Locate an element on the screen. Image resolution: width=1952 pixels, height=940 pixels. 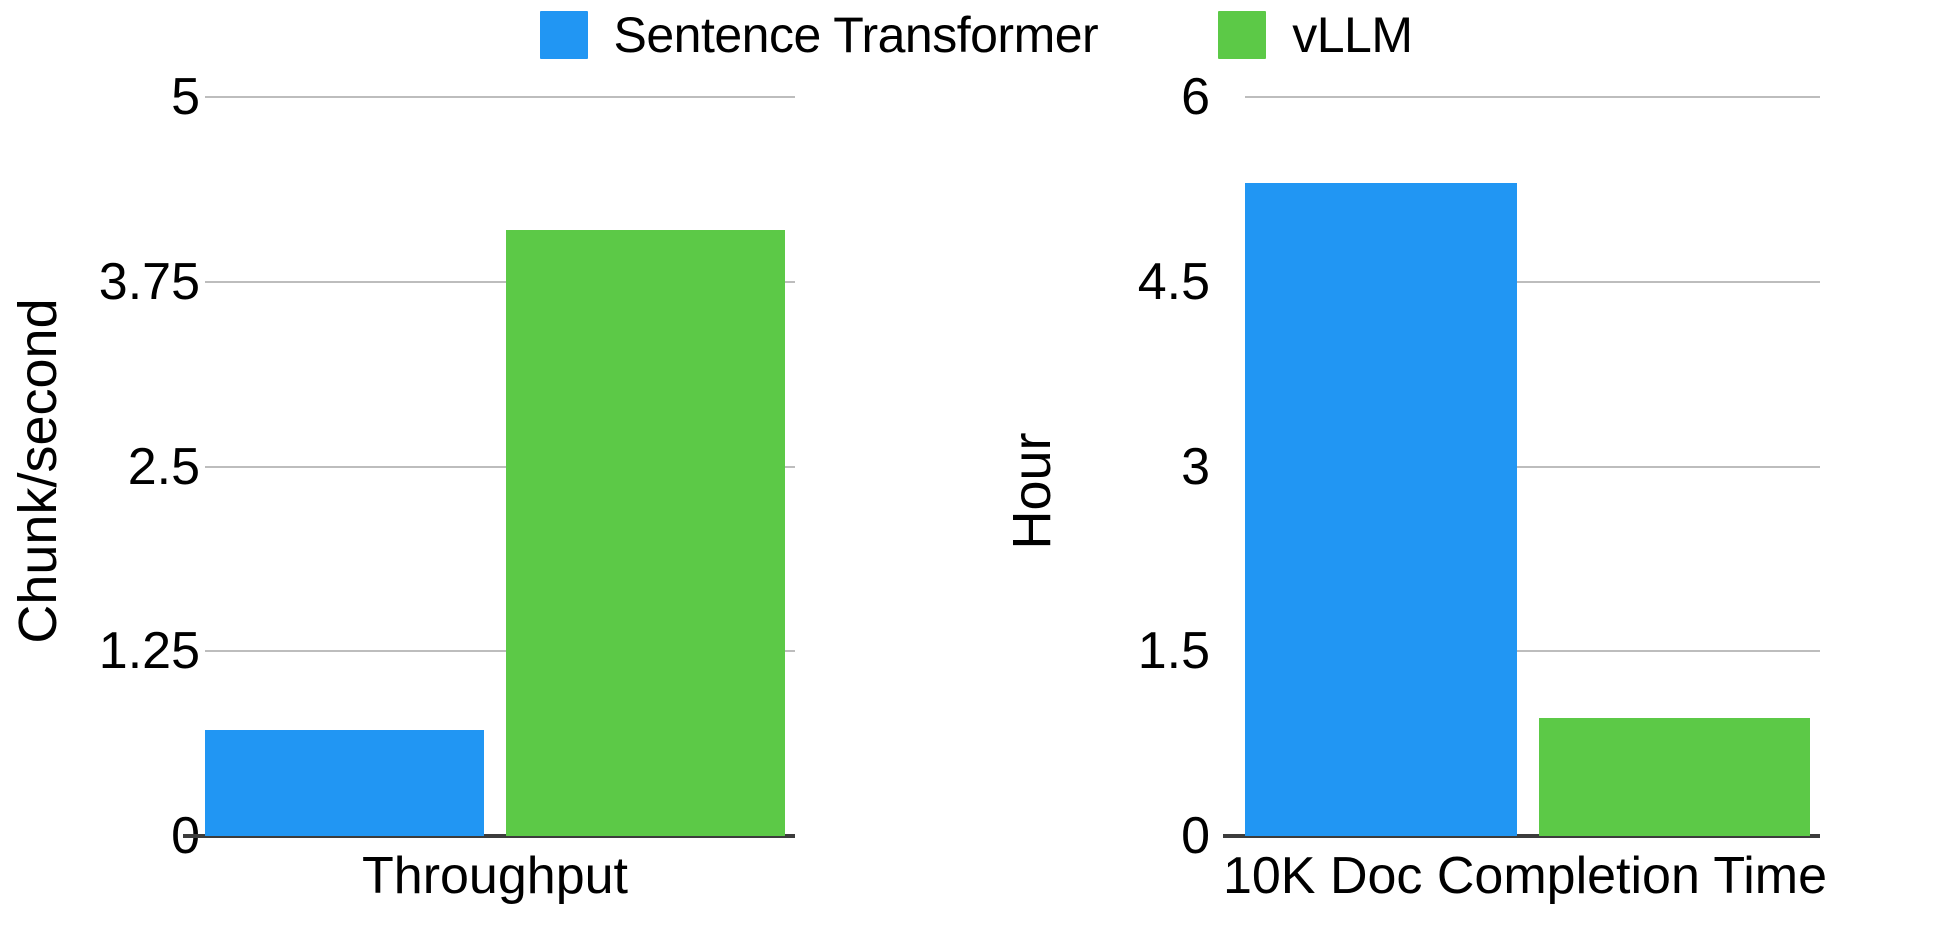
y-axis-tick-labels-left: 5 3.75 2.5 1.25 0 is located at coordinates (110, 505).